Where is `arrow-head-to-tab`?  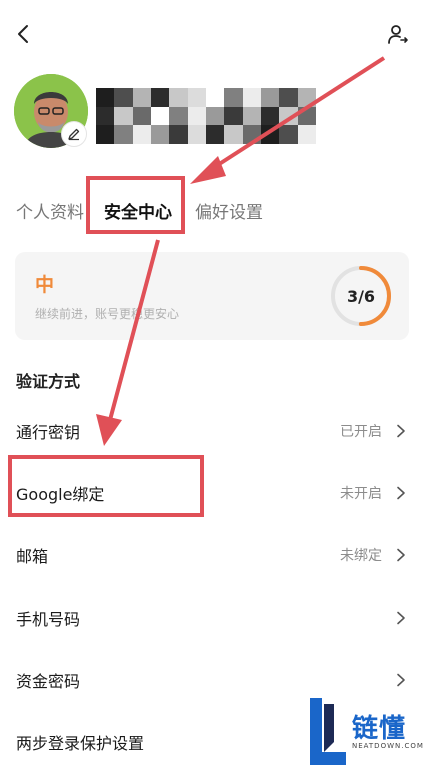 arrow-head-to-tab is located at coordinates (208, 170).